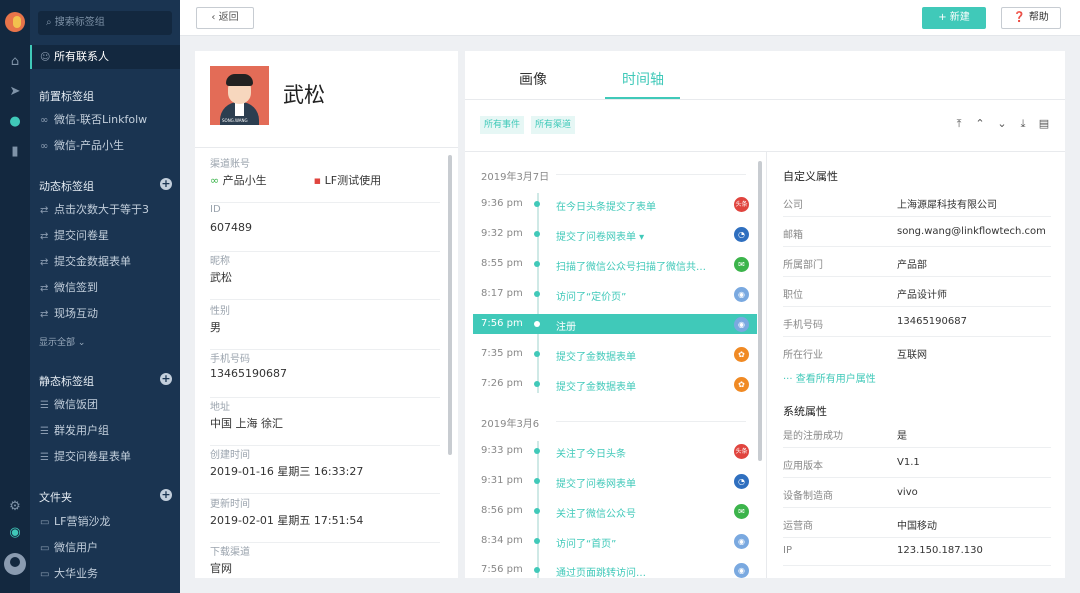 Image resolution: width=1080 pixels, height=593 pixels. Describe the element at coordinates (944, 17) in the screenshot. I see `plus-icon: +` at that location.